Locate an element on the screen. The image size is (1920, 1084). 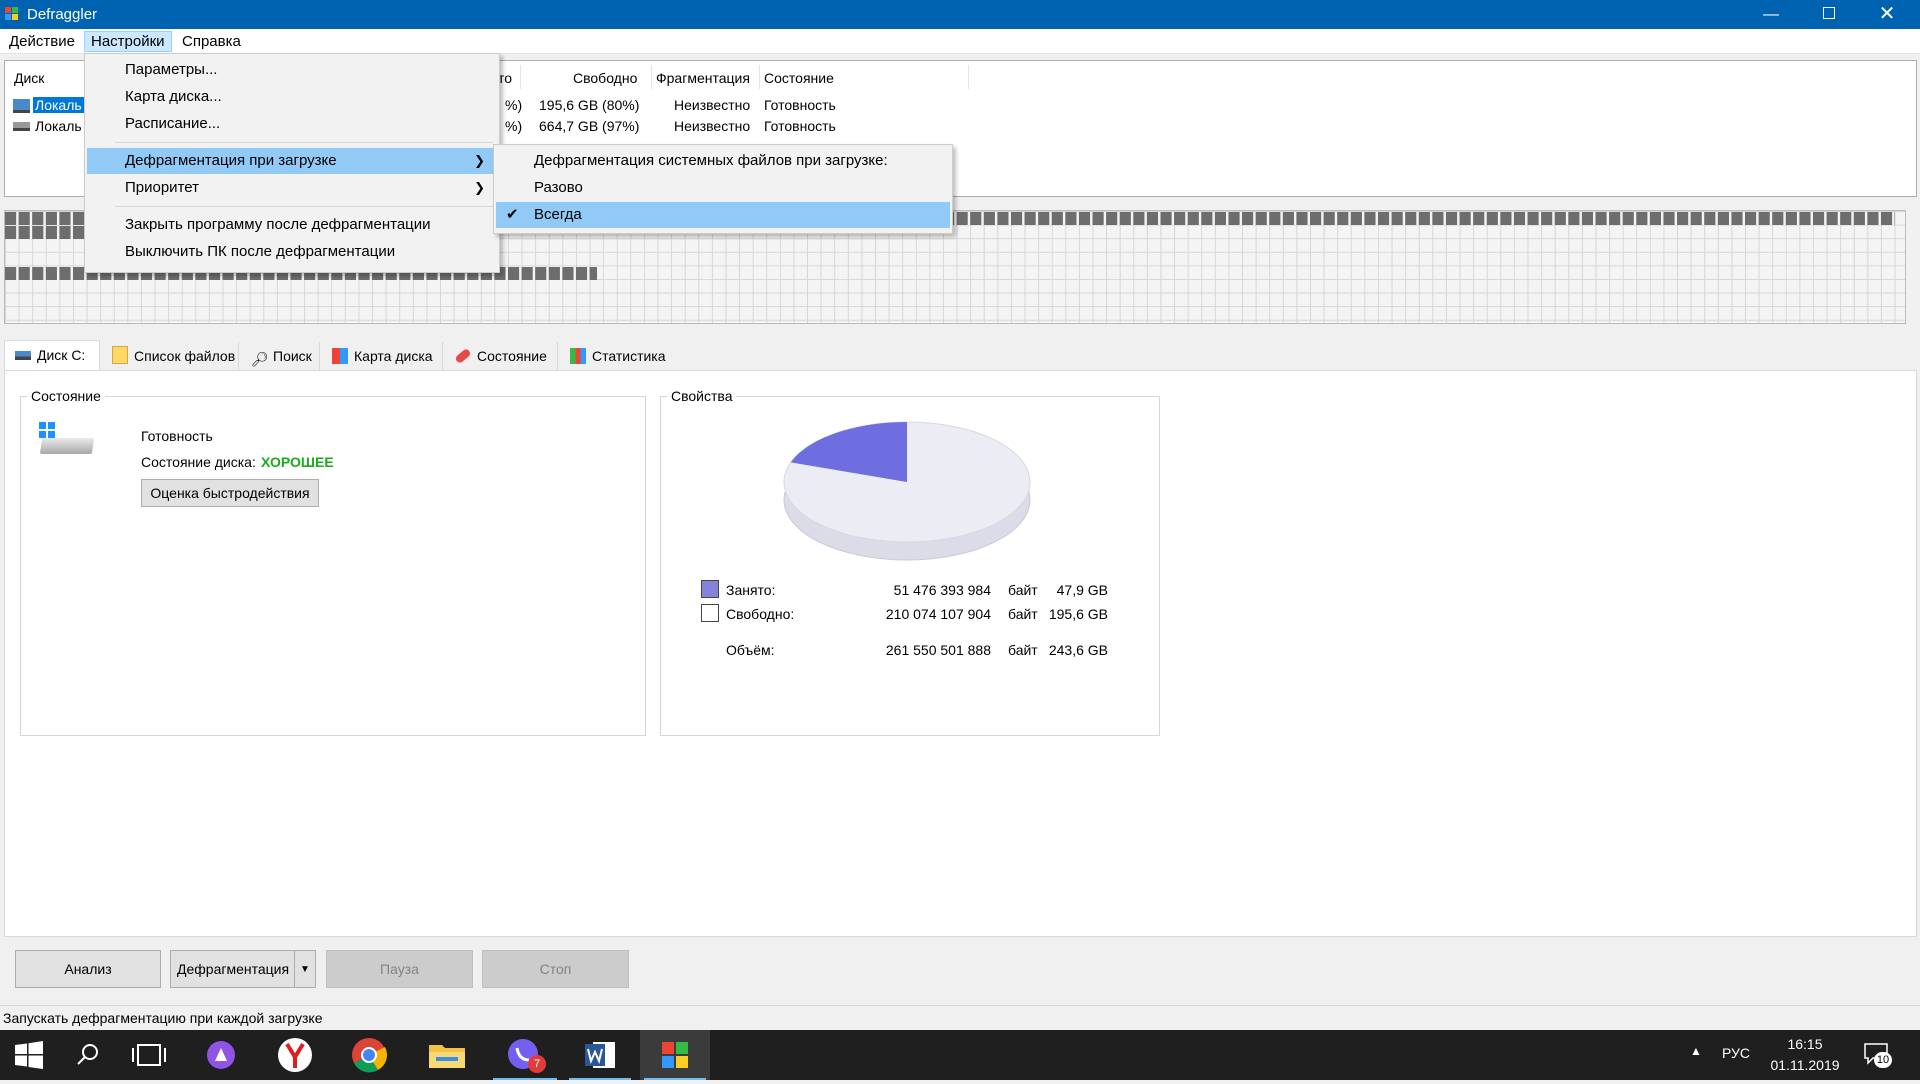
column-used: то is located at coordinates (505, 78).